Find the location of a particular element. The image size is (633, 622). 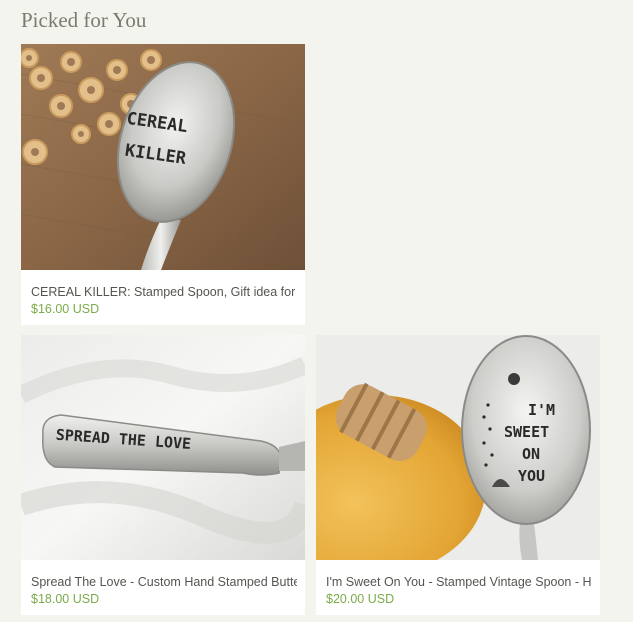

product-price: $16.00 USD is located at coordinates (65, 309).